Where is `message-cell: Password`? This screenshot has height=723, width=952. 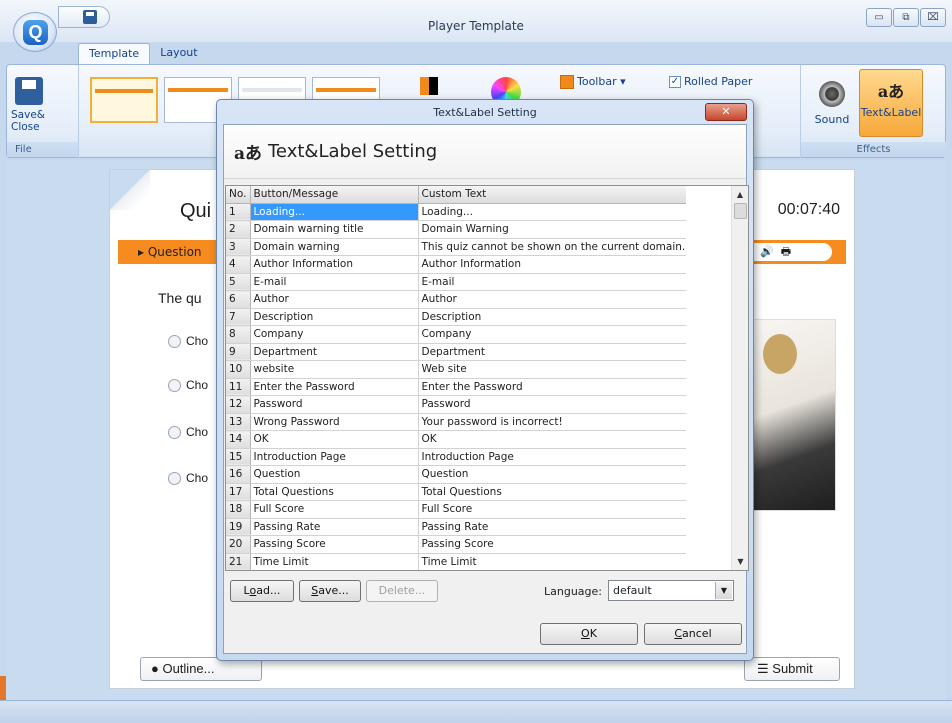
message-cell: Password is located at coordinates (334, 404).